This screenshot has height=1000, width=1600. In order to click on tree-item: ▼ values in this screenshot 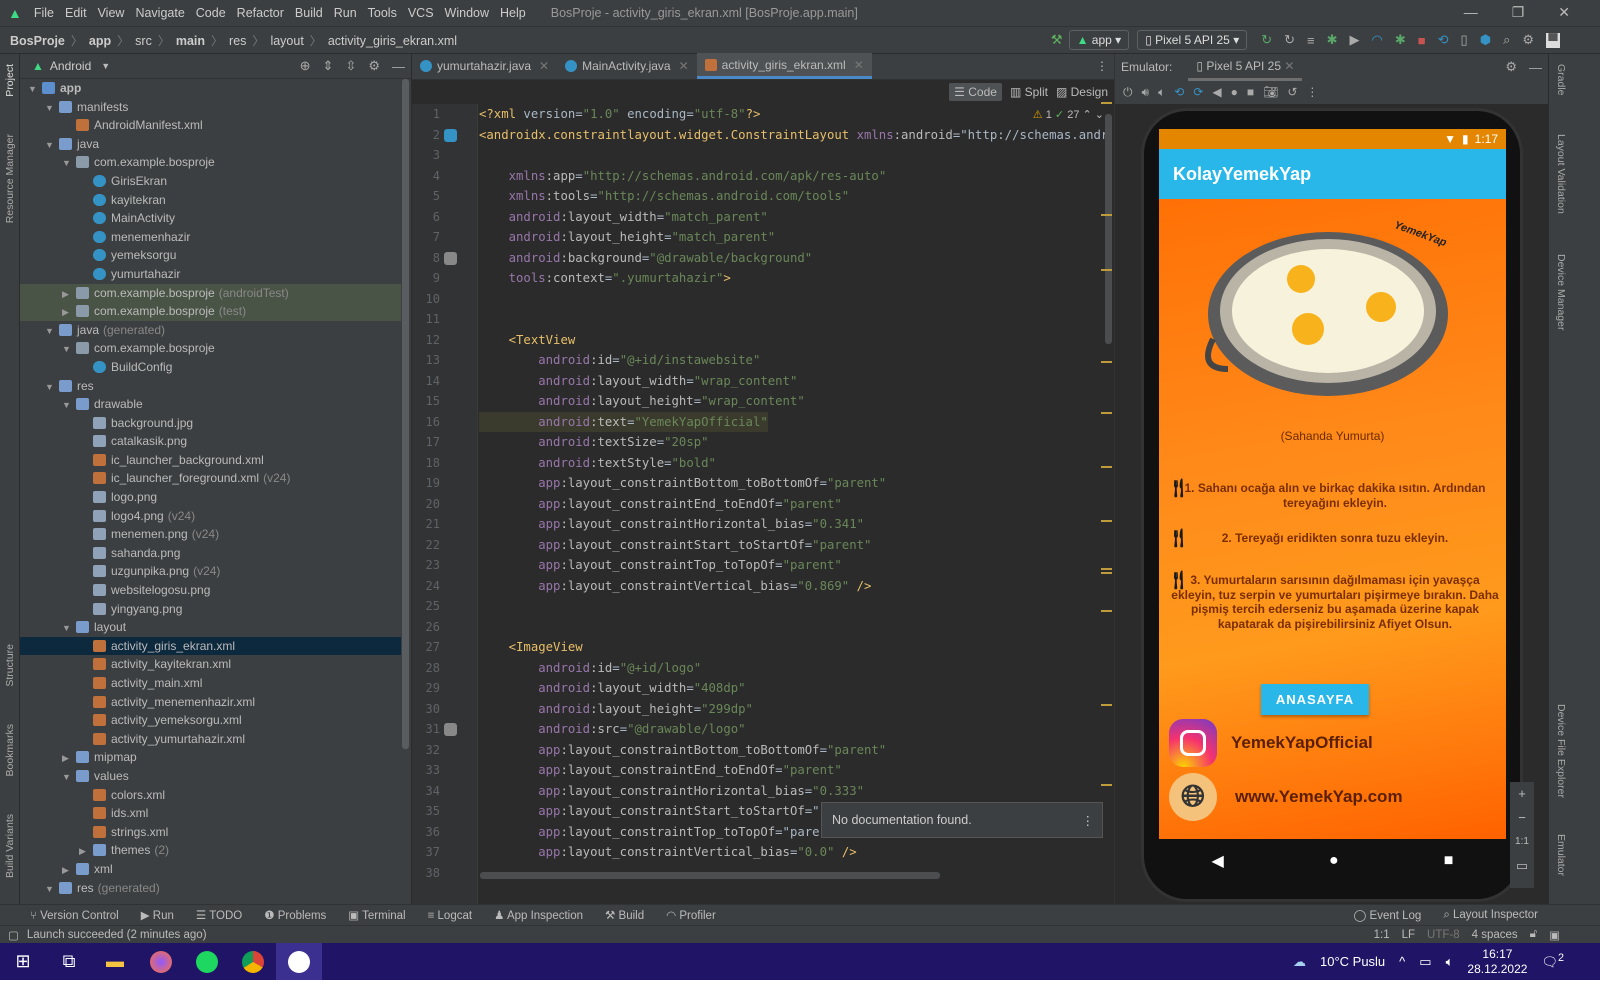, I will do `click(210, 776)`.